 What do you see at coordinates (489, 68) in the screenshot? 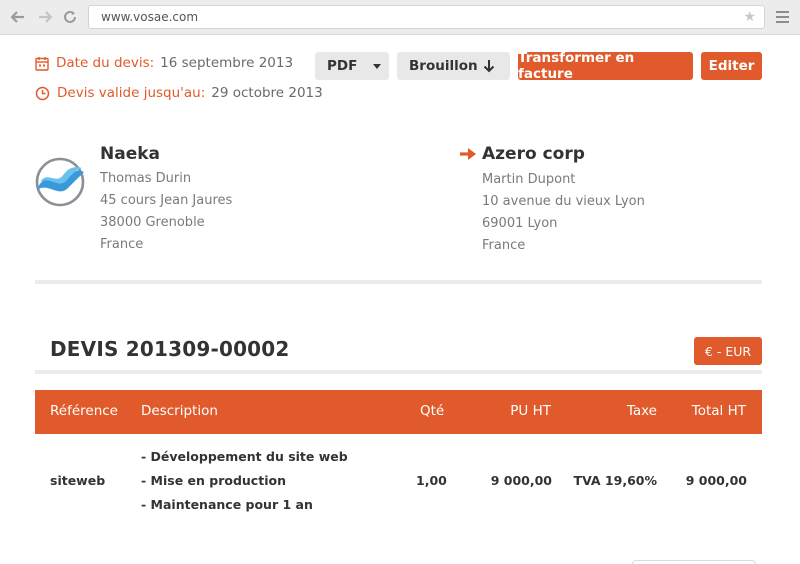
I see `arrow-down-icon` at bounding box center [489, 68].